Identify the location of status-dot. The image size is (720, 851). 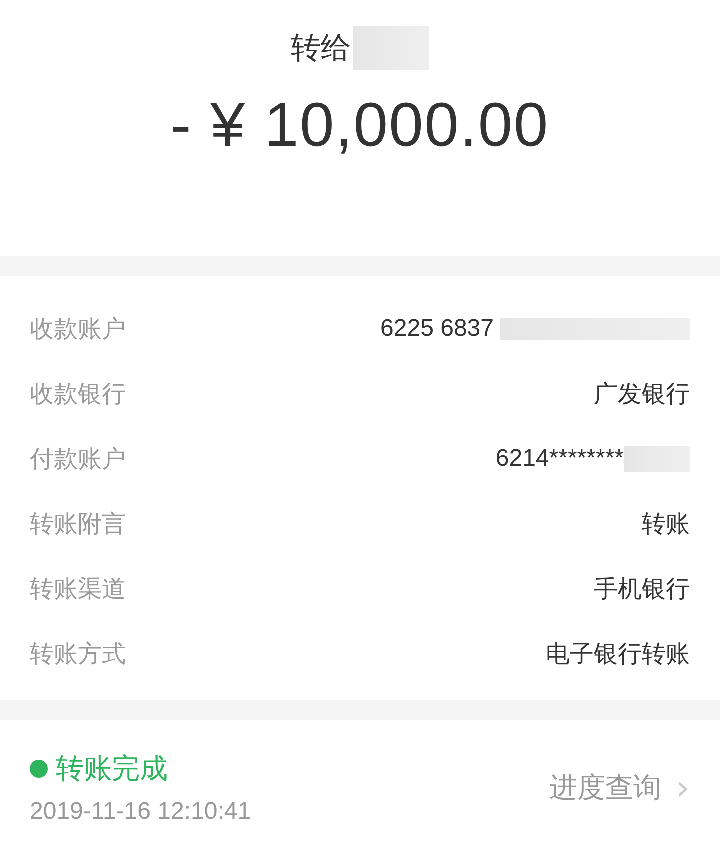
(39, 769).